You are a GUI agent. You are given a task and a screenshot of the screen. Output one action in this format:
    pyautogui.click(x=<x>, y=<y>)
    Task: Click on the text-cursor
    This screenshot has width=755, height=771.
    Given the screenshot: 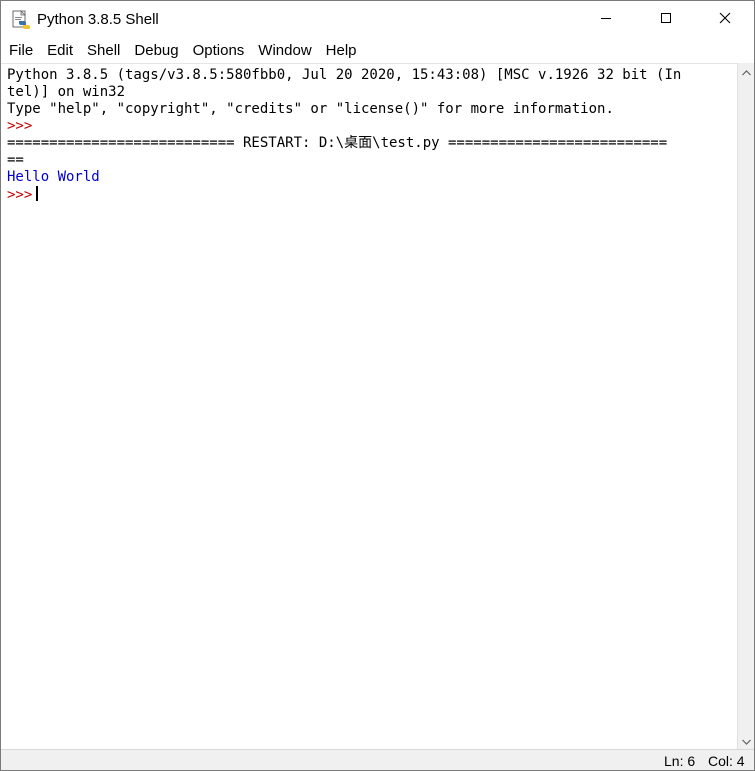 What is the action you would take?
    pyautogui.click(x=37, y=193)
    